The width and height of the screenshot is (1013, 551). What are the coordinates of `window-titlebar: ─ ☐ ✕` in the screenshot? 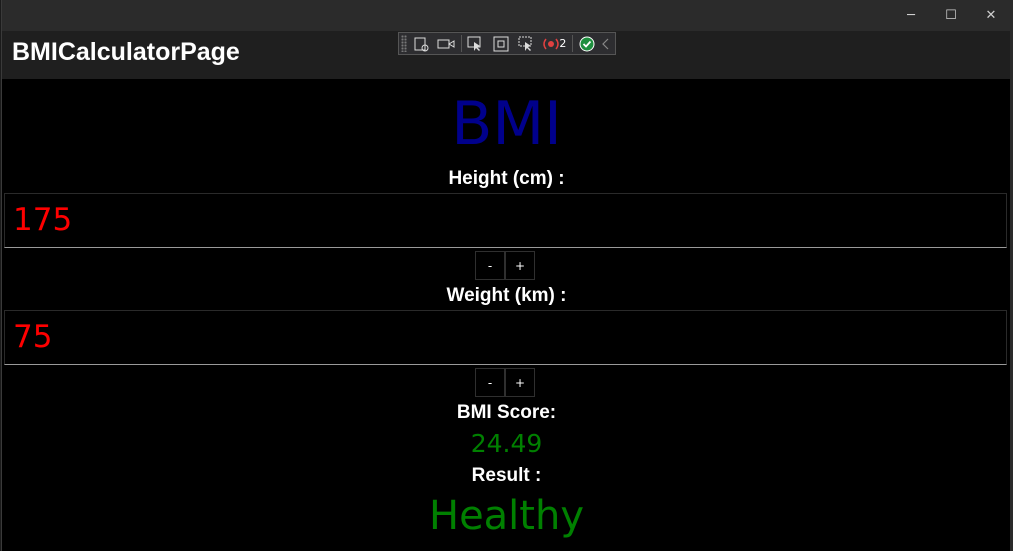 It's located at (506, 15).